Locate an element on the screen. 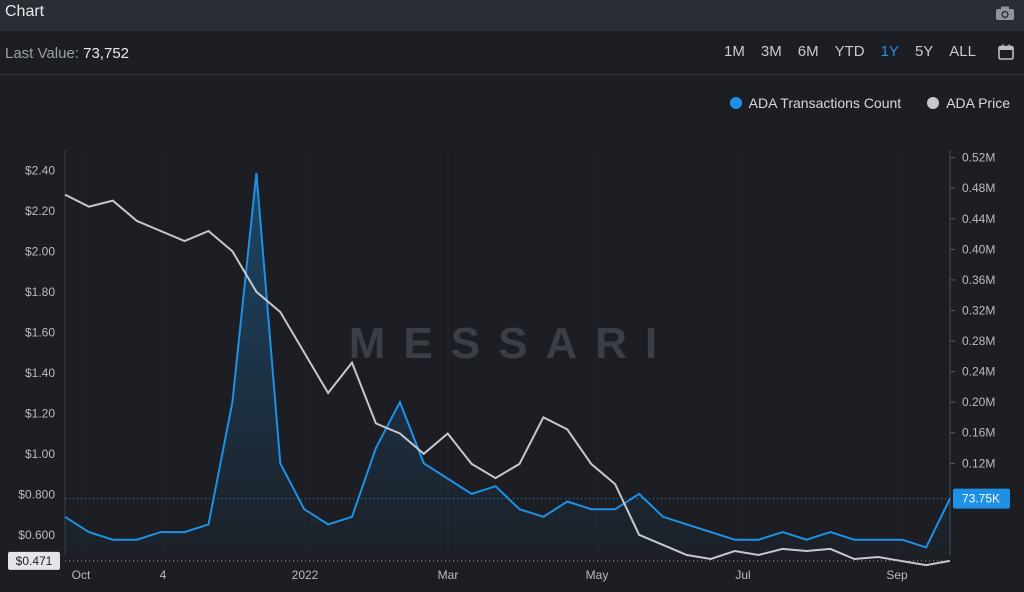  right-axis-tick: 0.48M is located at coordinates (978, 188).